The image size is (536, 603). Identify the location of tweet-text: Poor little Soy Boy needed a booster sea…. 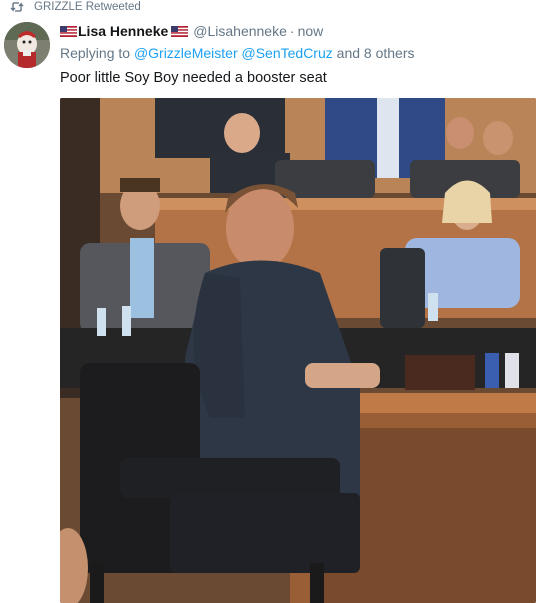
(193, 78).